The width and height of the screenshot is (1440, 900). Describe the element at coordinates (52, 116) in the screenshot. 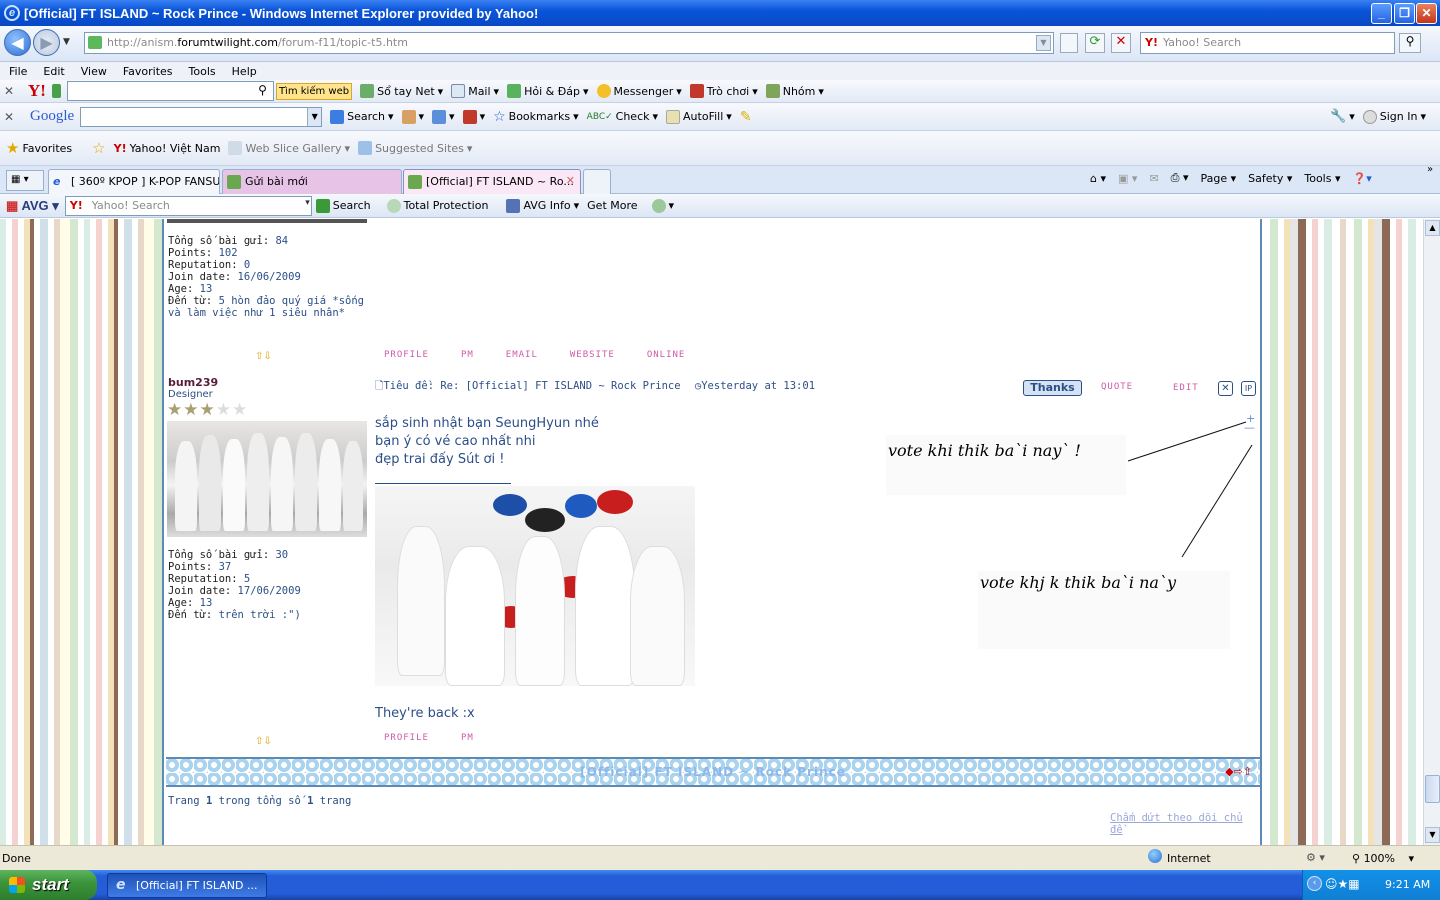

I see `google-logo: Google` at that location.